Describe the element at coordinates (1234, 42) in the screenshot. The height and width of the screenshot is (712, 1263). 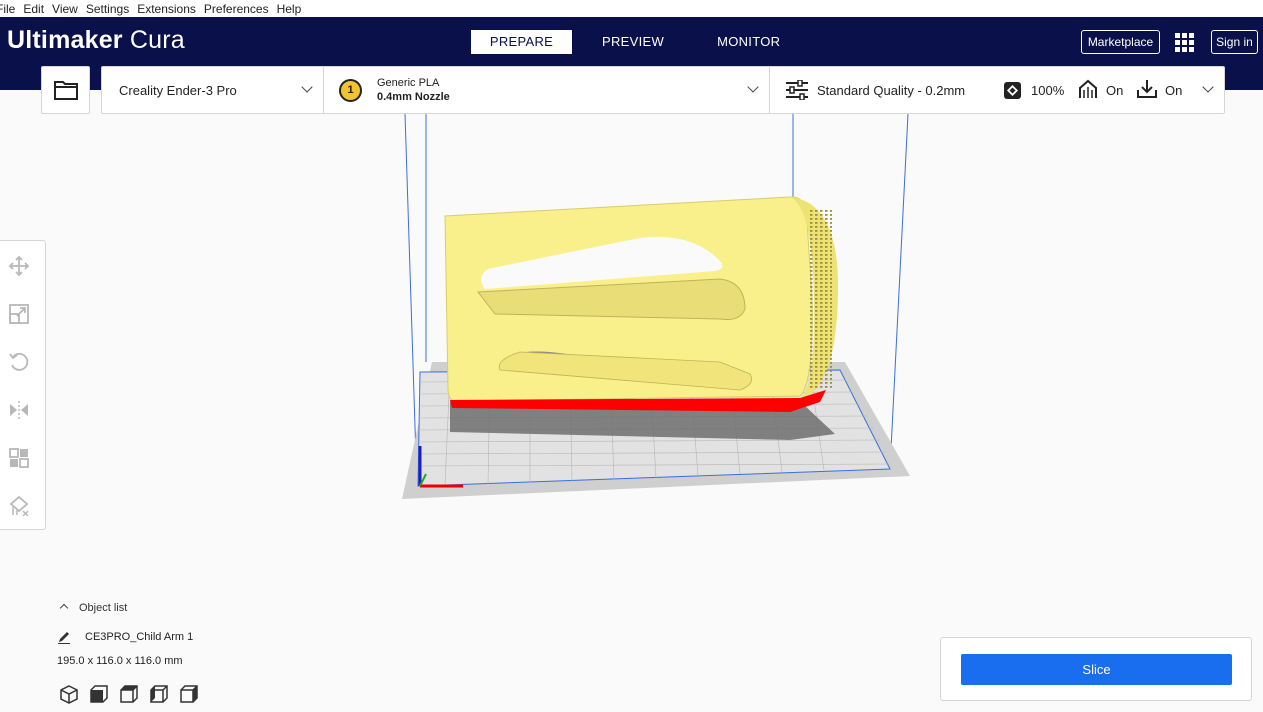
I see `sign-in-button: Sign in` at that location.